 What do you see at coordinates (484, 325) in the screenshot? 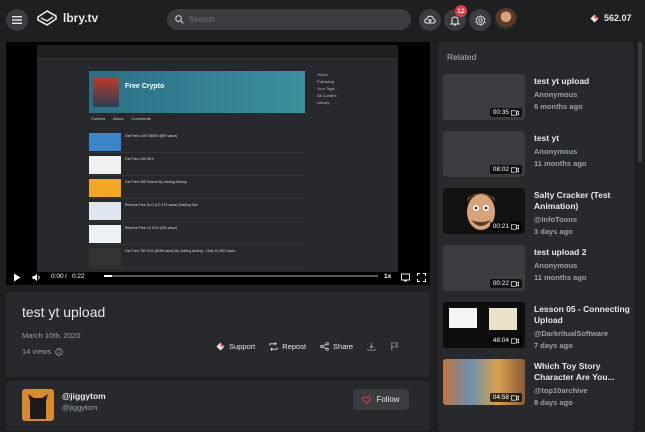
I see `related-thumbnail: 48:04` at bounding box center [484, 325].